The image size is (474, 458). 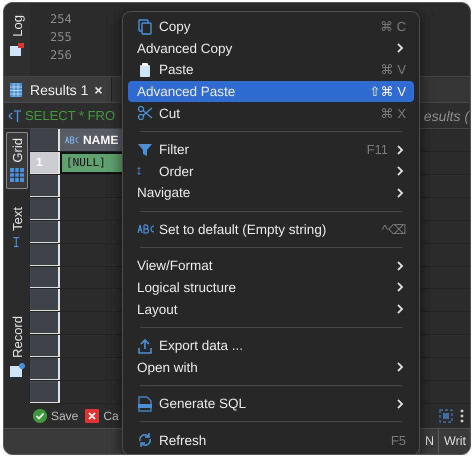 What do you see at coordinates (55, 416) in the screenshot?
I see `toolbar-button: Save` at bounding box center [55, 416].